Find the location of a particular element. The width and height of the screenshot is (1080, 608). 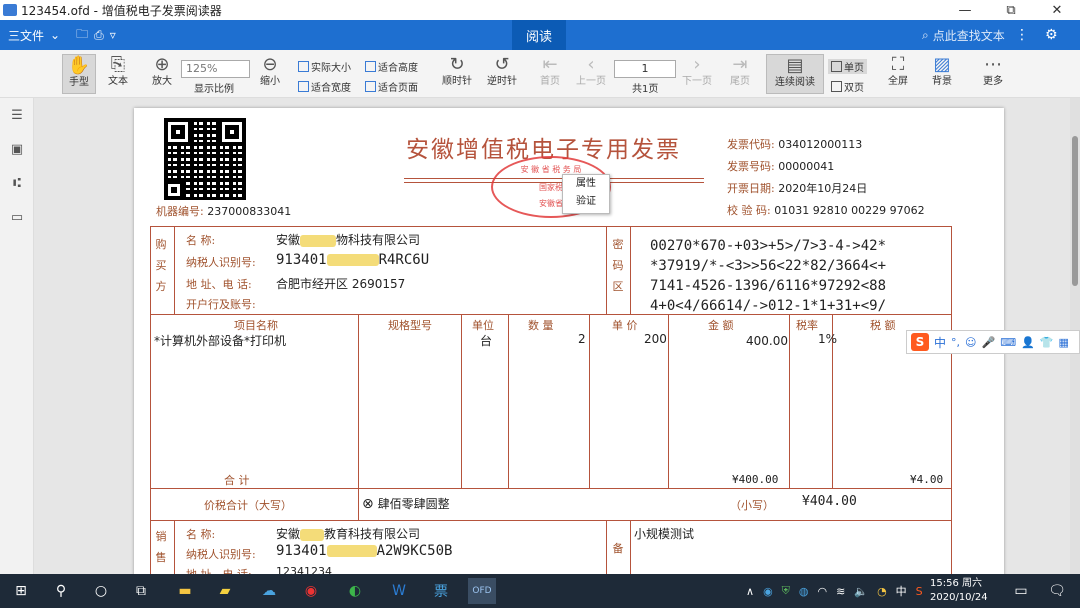

word-icon: W is located at coordinates (399, 591).